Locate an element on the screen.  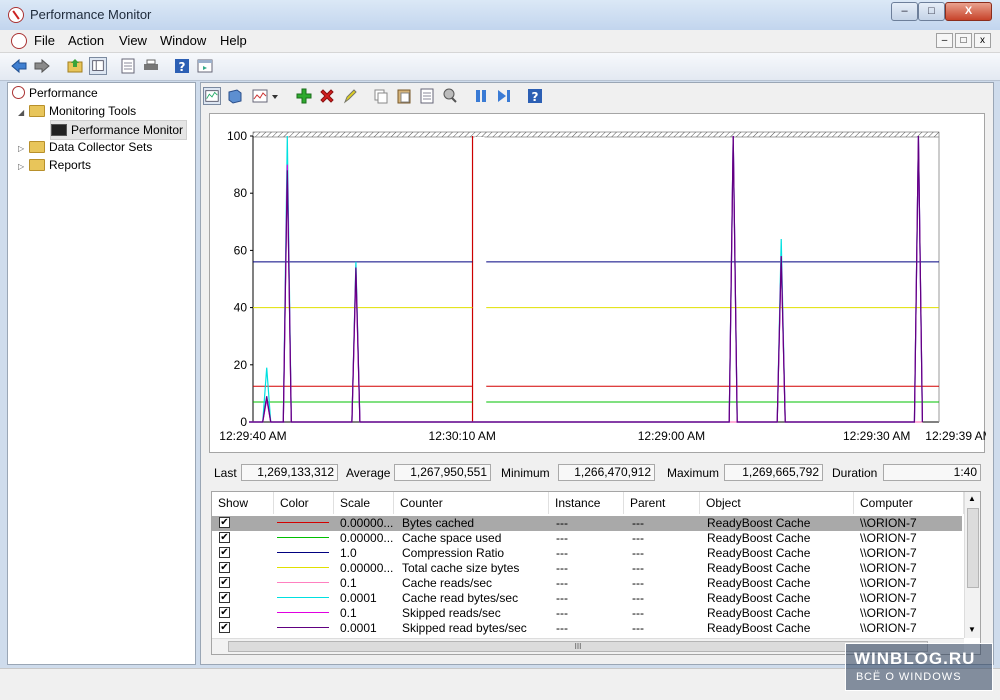
maximize-button: □ is located at coordinates (931, 11).